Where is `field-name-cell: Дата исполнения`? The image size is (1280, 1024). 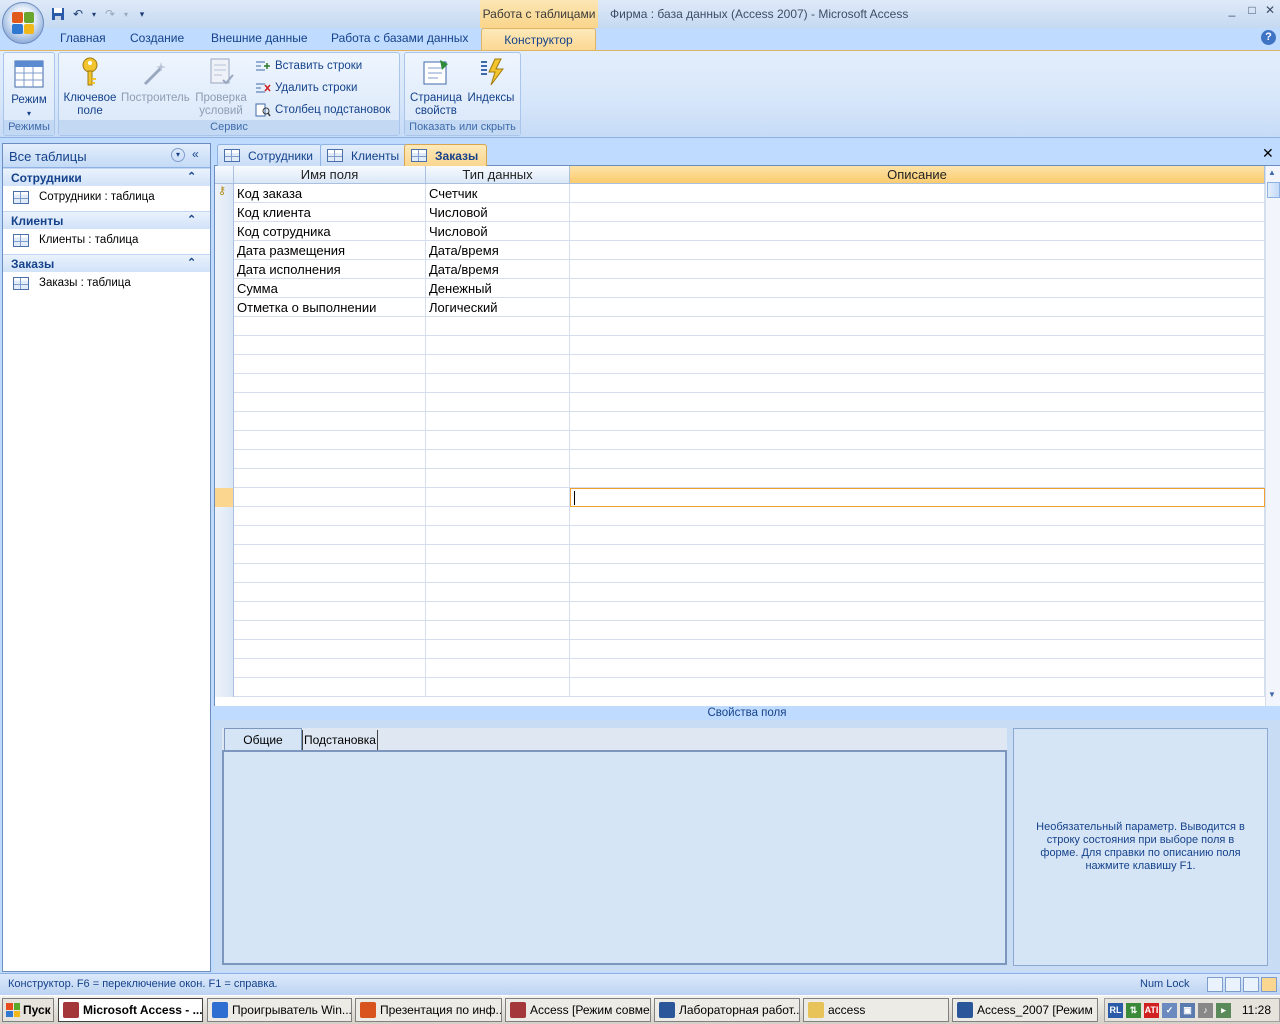
field-name-cell: Дата исполнения is located at coordinates (330, 269).